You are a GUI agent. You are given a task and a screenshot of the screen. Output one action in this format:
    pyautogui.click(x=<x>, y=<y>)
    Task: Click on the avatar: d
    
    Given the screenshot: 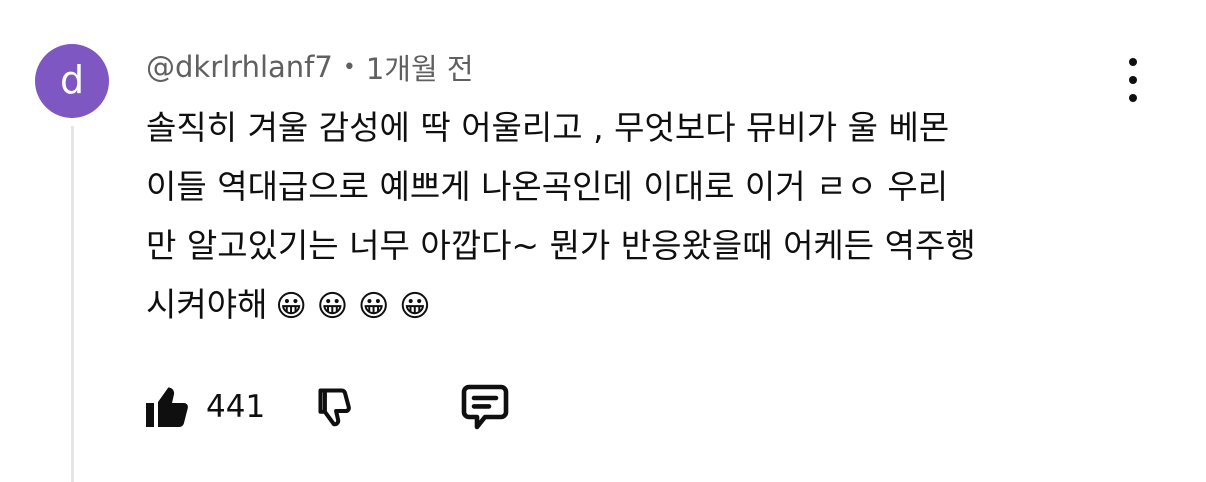 What is the action you would take?
    pyautogui.click(x=72, y=81)
    